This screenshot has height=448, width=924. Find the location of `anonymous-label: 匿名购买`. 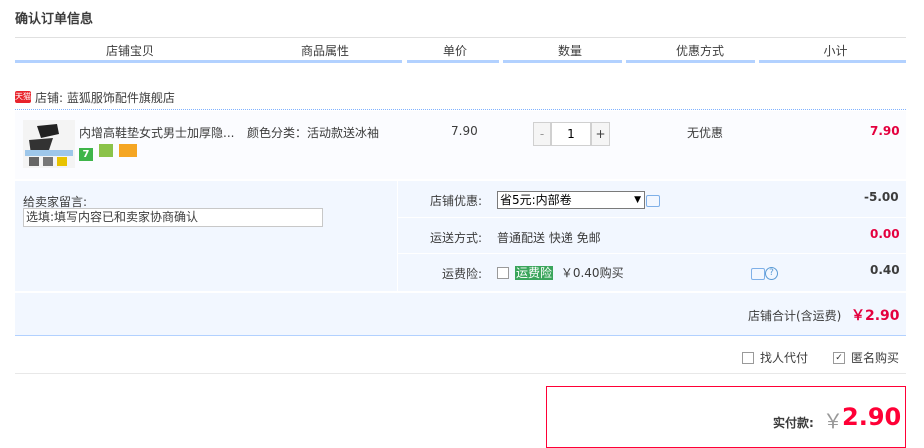

anonymous-label: 匿名购买 is located at coordinates (875, 358).